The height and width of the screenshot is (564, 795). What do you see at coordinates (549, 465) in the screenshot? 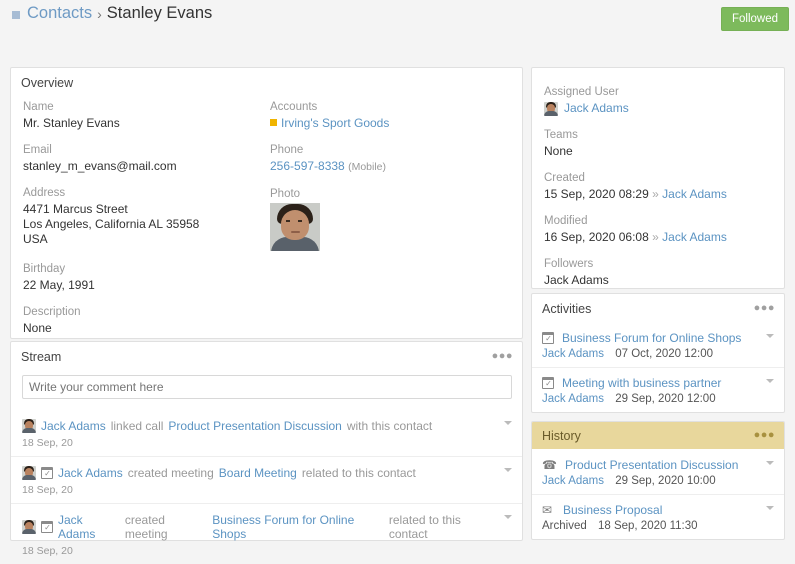
I see `phone-icon: ☎` at bounding box center [549, 465].